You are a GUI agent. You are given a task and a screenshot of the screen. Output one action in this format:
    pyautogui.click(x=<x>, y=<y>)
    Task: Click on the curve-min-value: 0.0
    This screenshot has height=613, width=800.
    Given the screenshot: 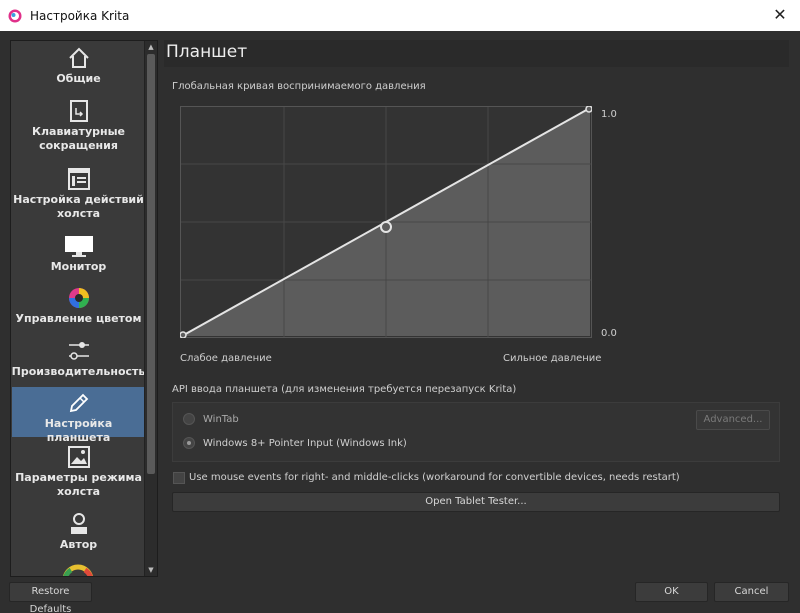 What is the action you would take?
    pyautogui.click(x=609, y=333)
    